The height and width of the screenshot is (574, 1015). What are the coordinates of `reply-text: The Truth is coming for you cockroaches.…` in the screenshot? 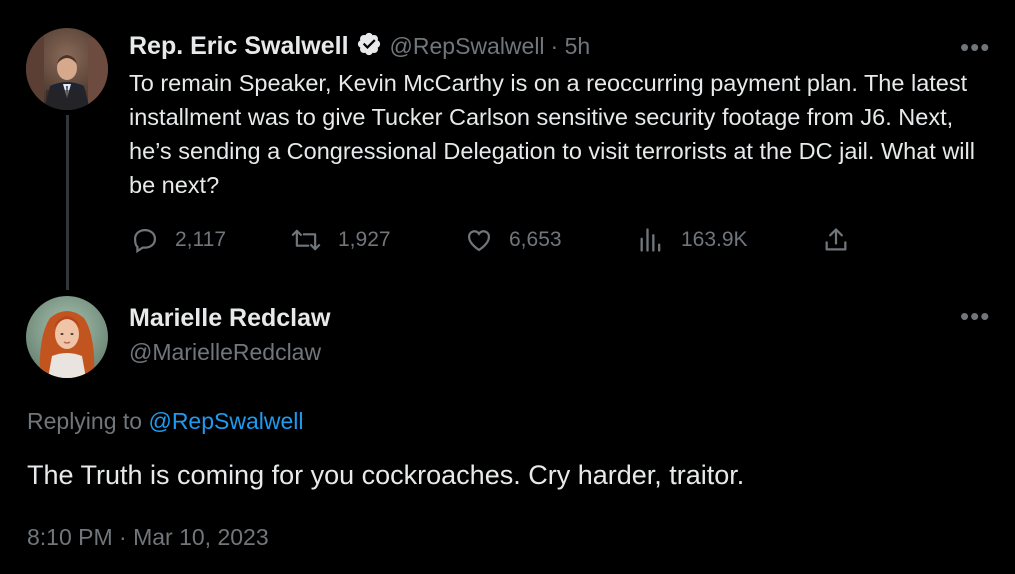 It's located at (386, 475).